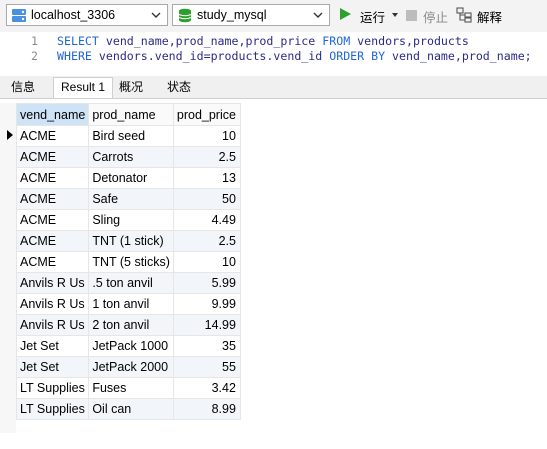 This screenshot has width=547, height=449. I want to click on current-row-pointer-icon, so click(10, 135).